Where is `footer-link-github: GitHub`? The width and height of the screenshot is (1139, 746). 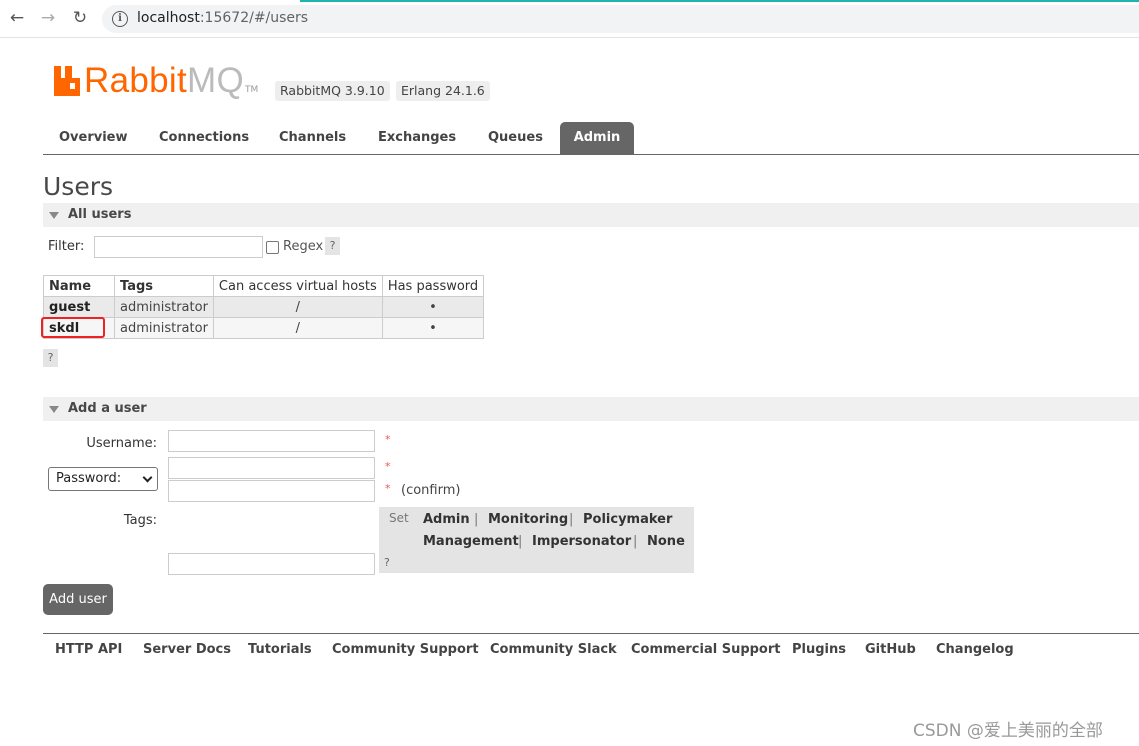 footer-link-github: GitHub is located at coordinates (890, 649).